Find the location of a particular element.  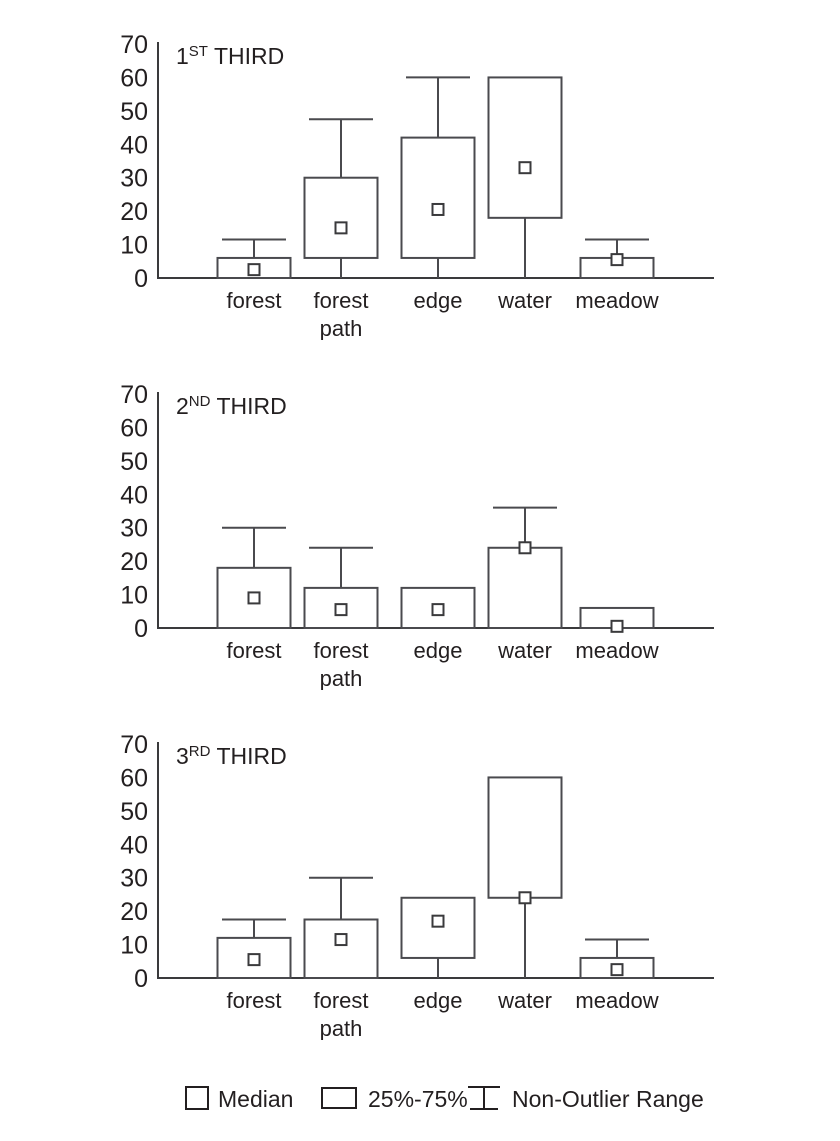

box-rect-icon is located at coordinates (339, 1098).